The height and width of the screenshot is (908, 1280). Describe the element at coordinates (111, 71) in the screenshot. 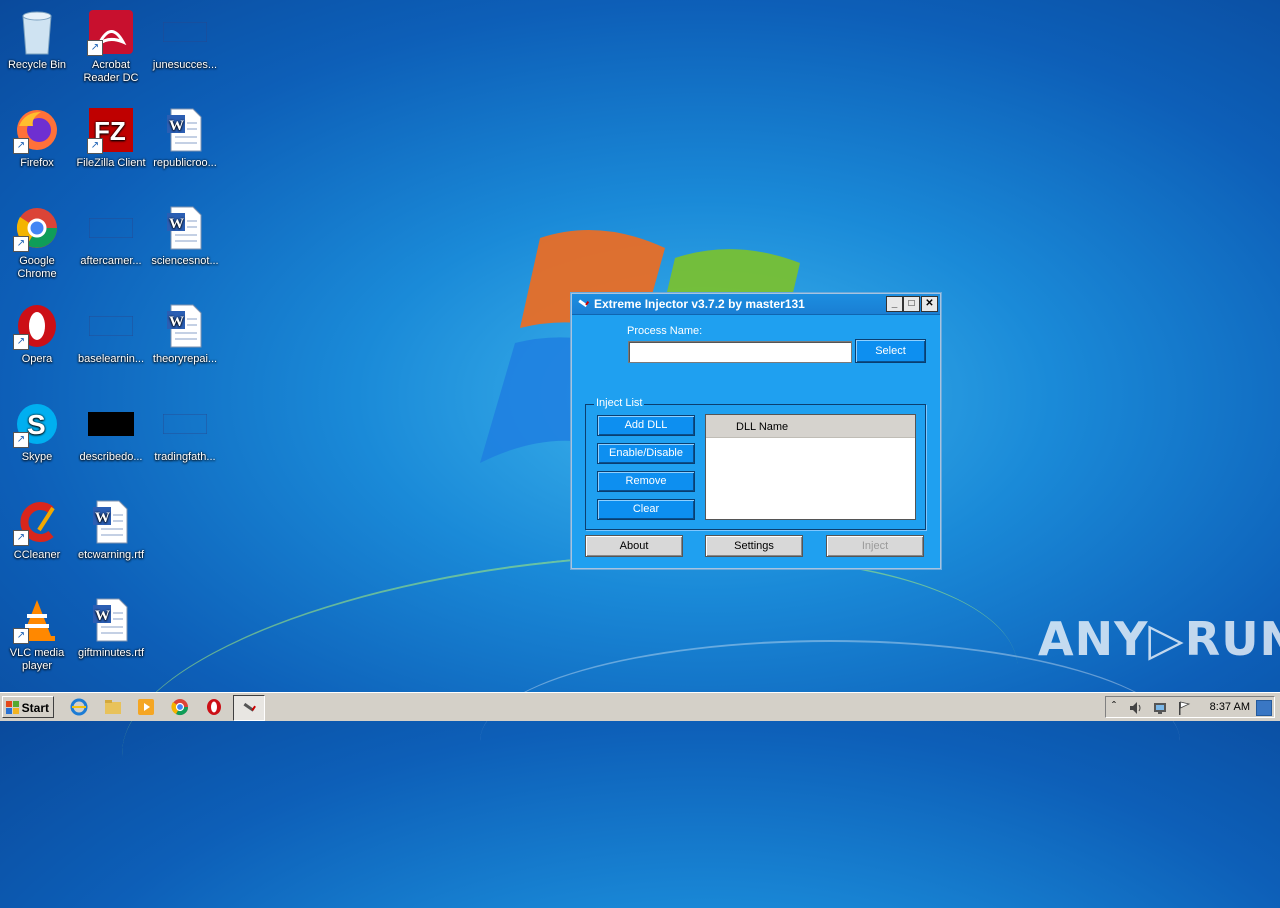

I see `desktop-icon-label: Acrobat Reader DC` at that location.